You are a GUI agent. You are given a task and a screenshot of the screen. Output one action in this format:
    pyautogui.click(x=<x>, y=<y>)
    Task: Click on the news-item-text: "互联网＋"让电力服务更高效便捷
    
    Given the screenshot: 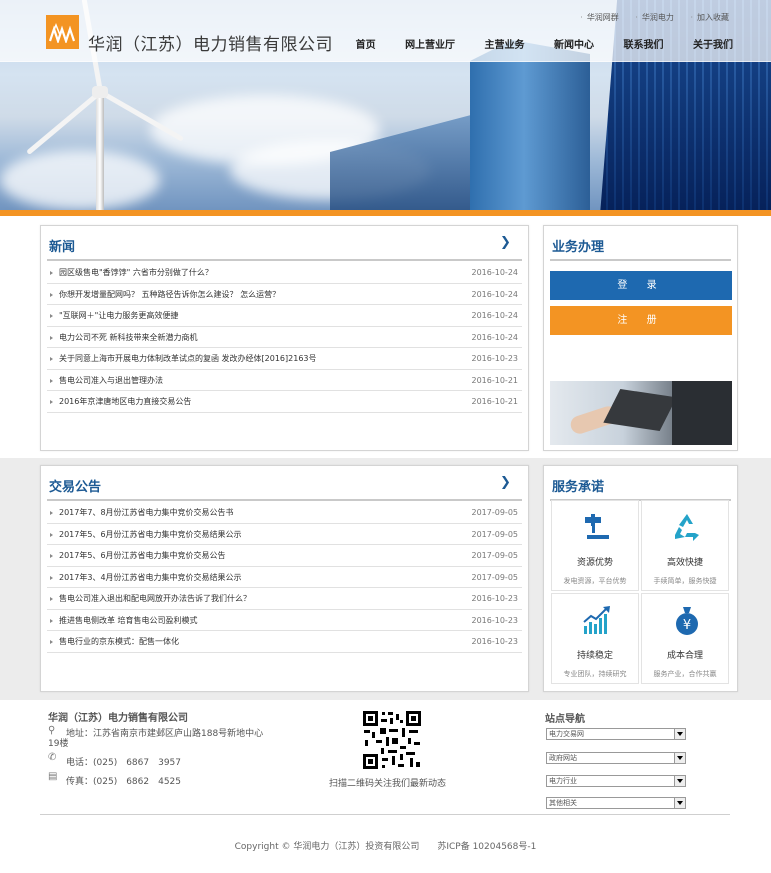 What is the action you would take?
    pyautogui.click(x=118, y=315)
    